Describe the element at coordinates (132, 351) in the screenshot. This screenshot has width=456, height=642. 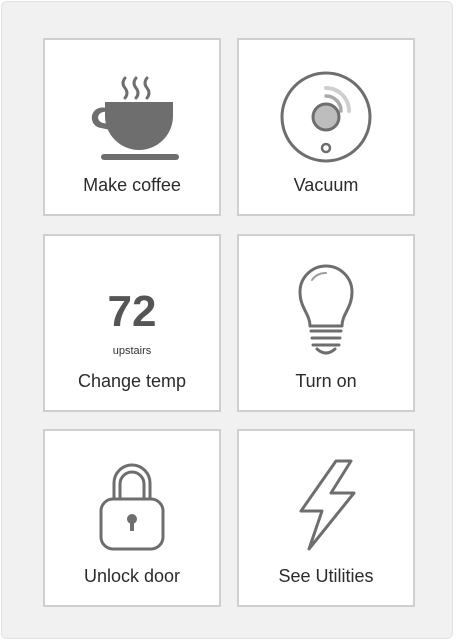
I see `temperature-location: upstairs` at that location.